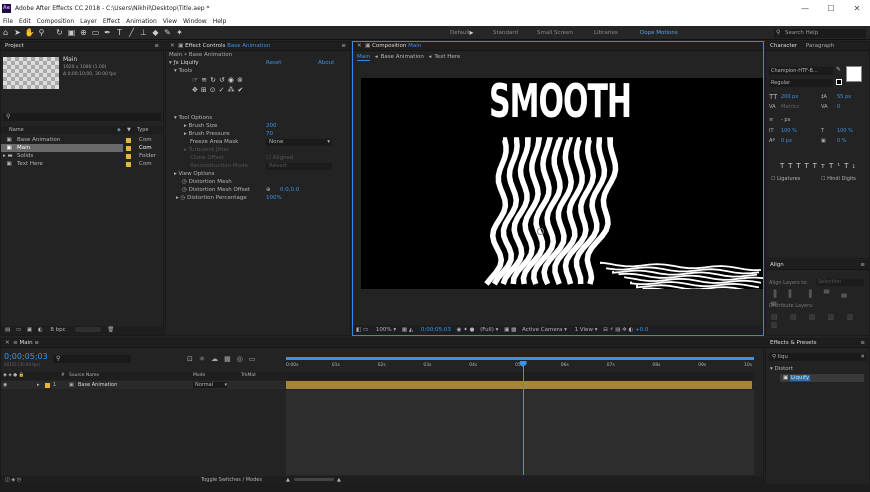 Image resolution: width=870 pixels, height=492 pixels. I want to click on menu-animation: Animation, so click(141, 21).